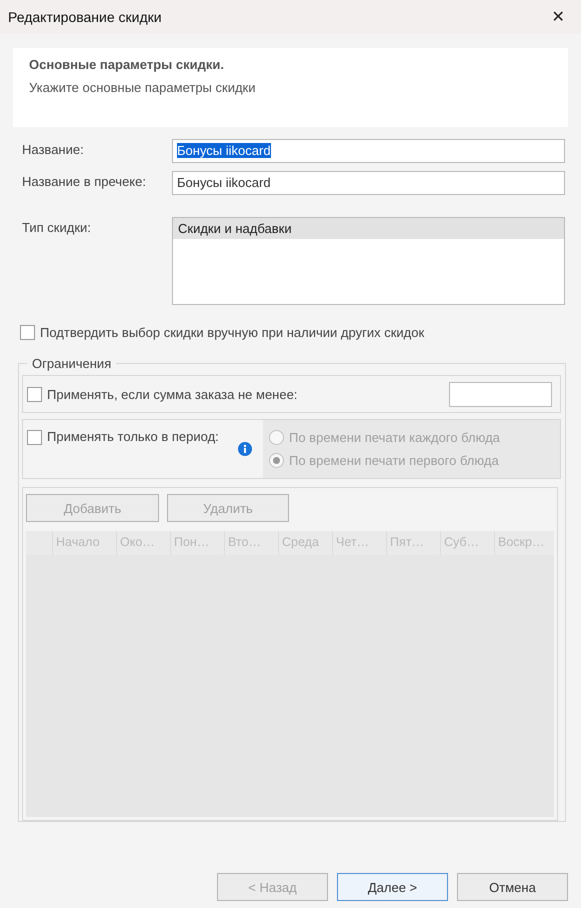  Describe the element at coordinates (394, 460) in the screenshot. I see `radio-label: По времени печати первого блюда` at that location.